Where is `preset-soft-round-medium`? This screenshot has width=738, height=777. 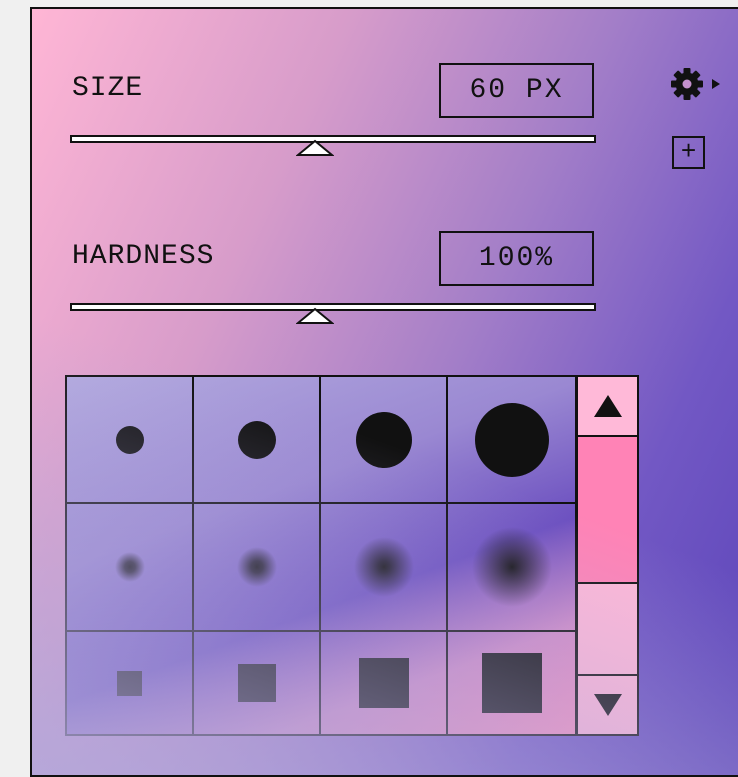
preset-soft-round-medium is located at coordinates (257, 568).